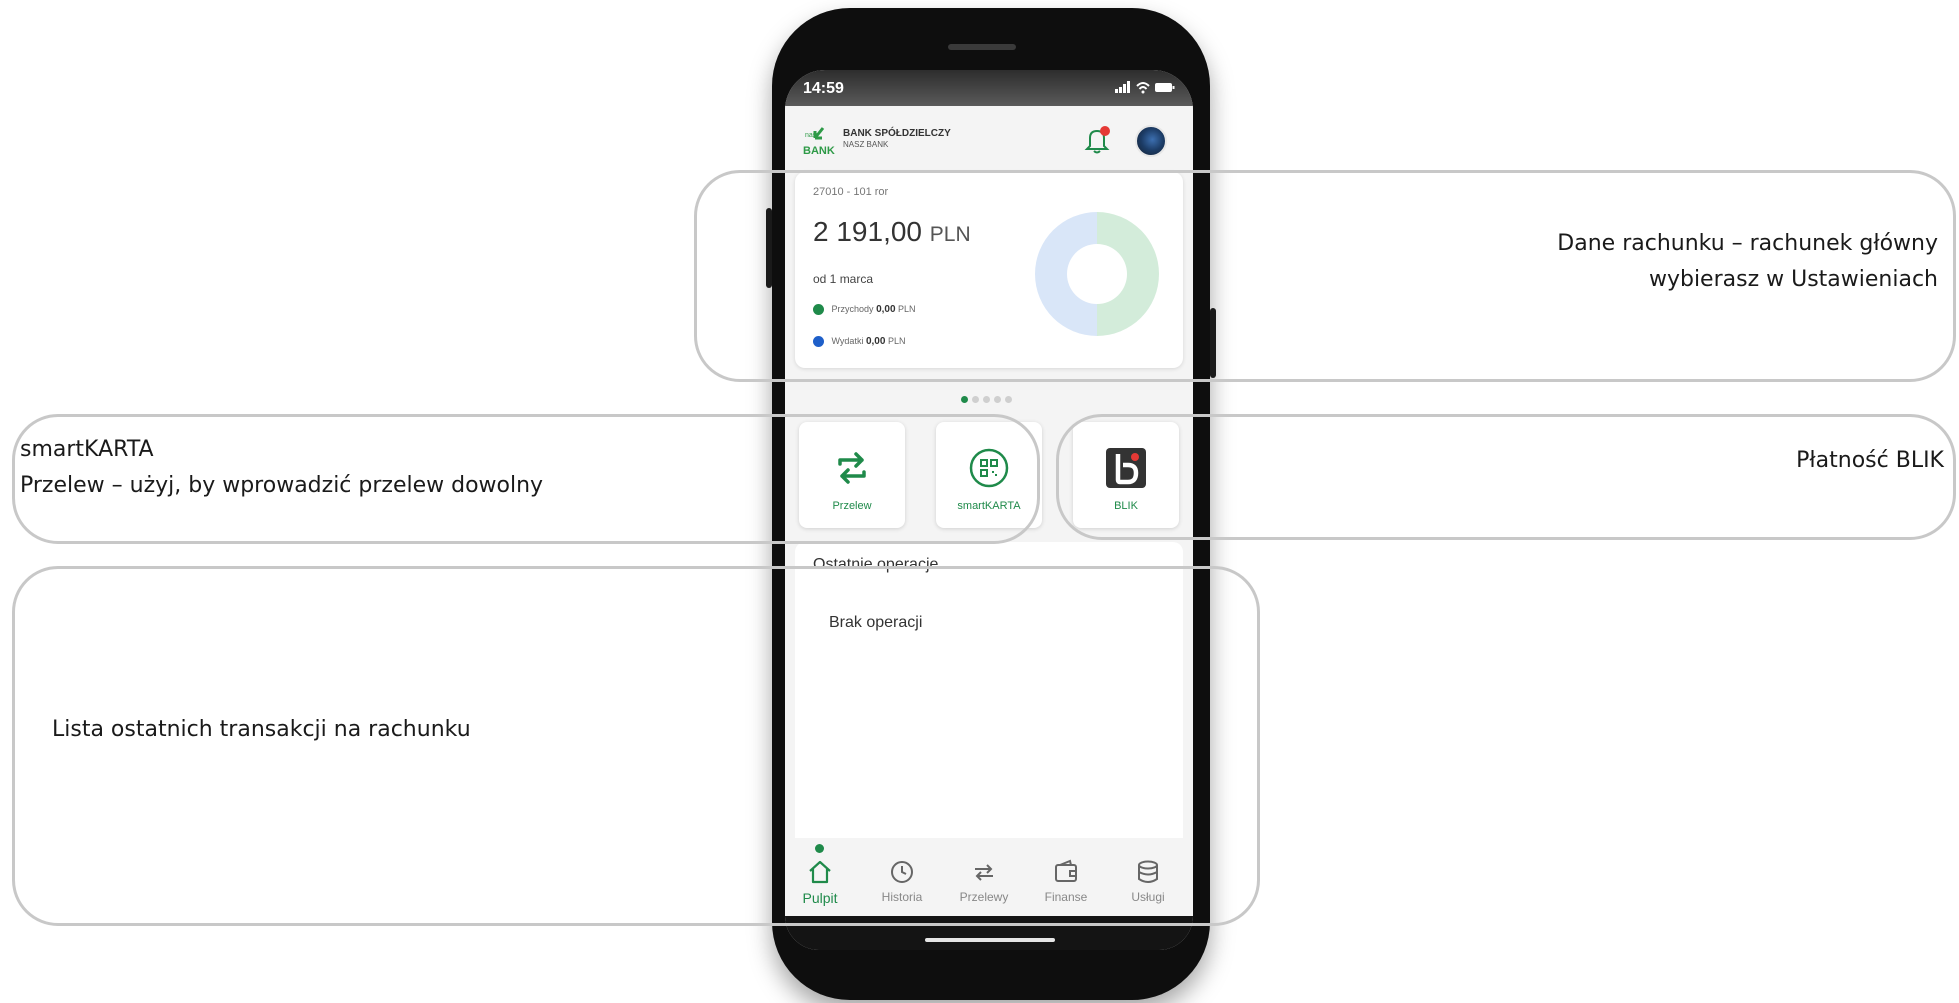  What do you see at coordinates (982, 47) in the screenshot?
I see `speaker-slit` at bounding box center [982, 47].